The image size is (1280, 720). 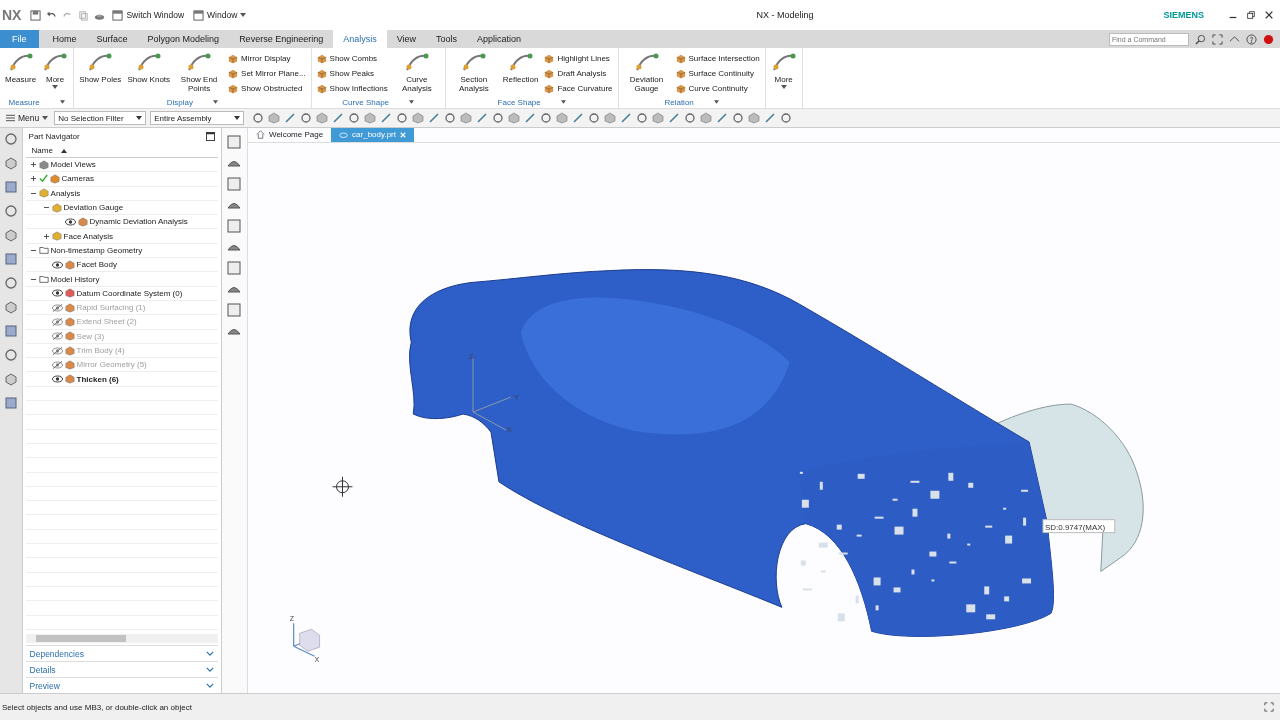 What do you see at coordinates (149, 67) in the screenshot?
I see `ribbon-button: Show Knots` at bounding box center [149, 67].